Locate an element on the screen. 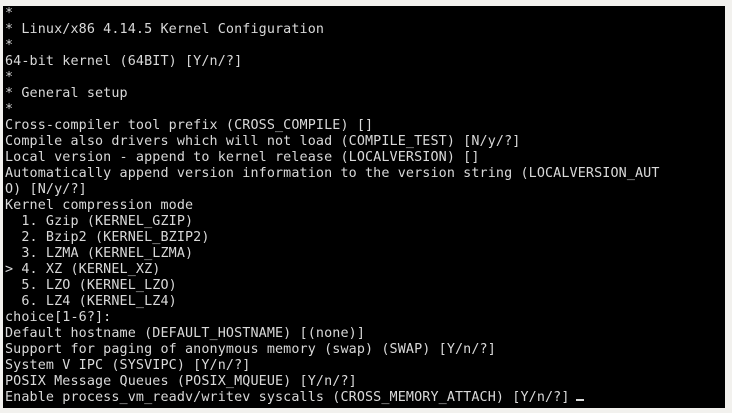  compression-option: 3. LZMA (KERNEL_LZMA) is located at coordinates (99, 253).